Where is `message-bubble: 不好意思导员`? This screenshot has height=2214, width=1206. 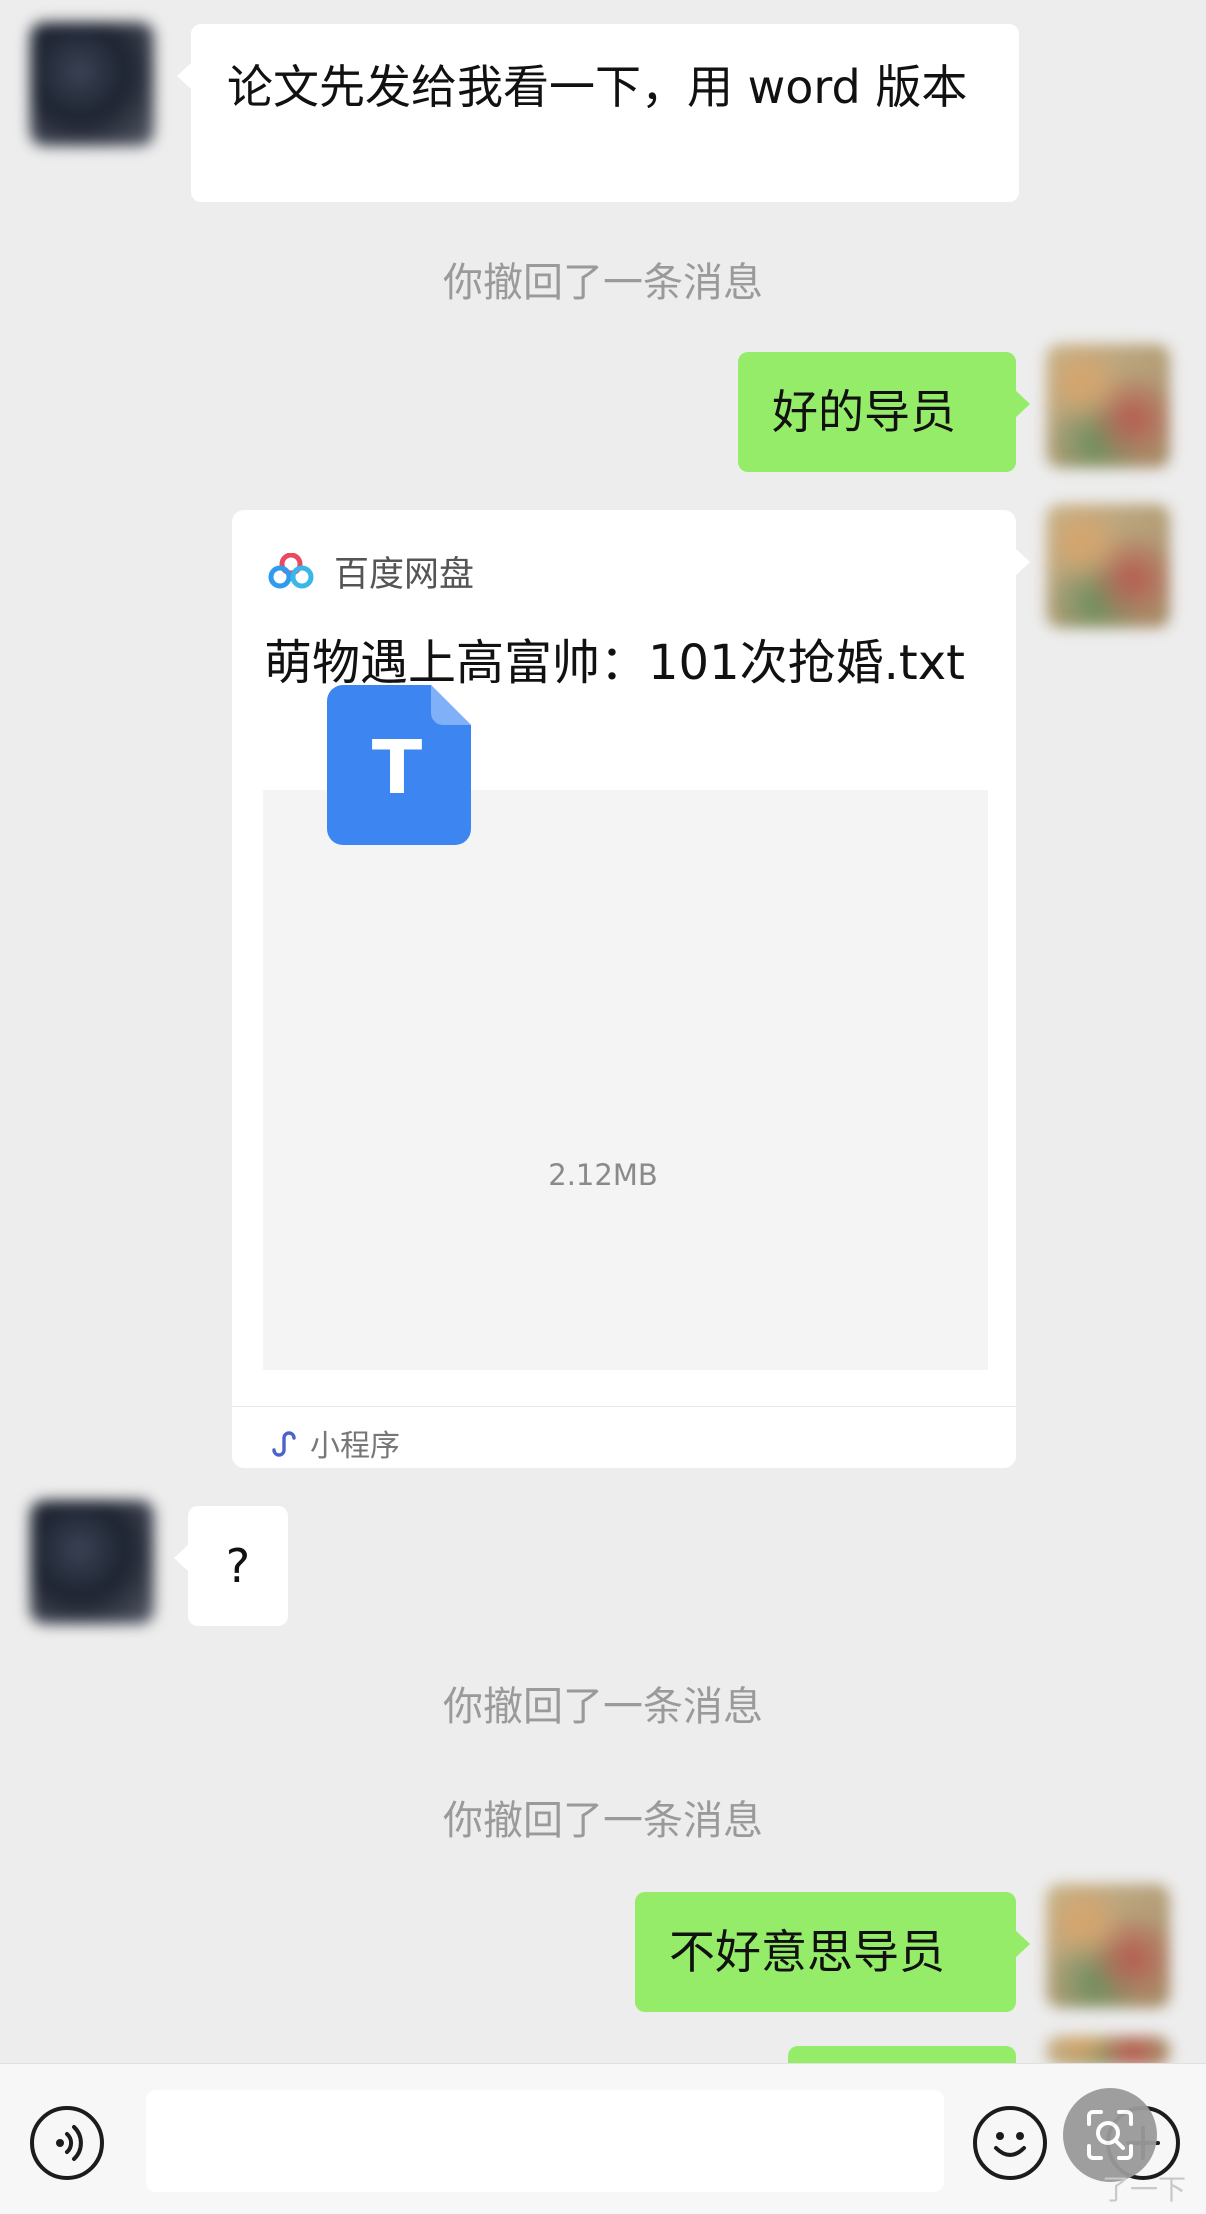
message-bubble: 不好意思导员 is located at coordinates (832, 1952).